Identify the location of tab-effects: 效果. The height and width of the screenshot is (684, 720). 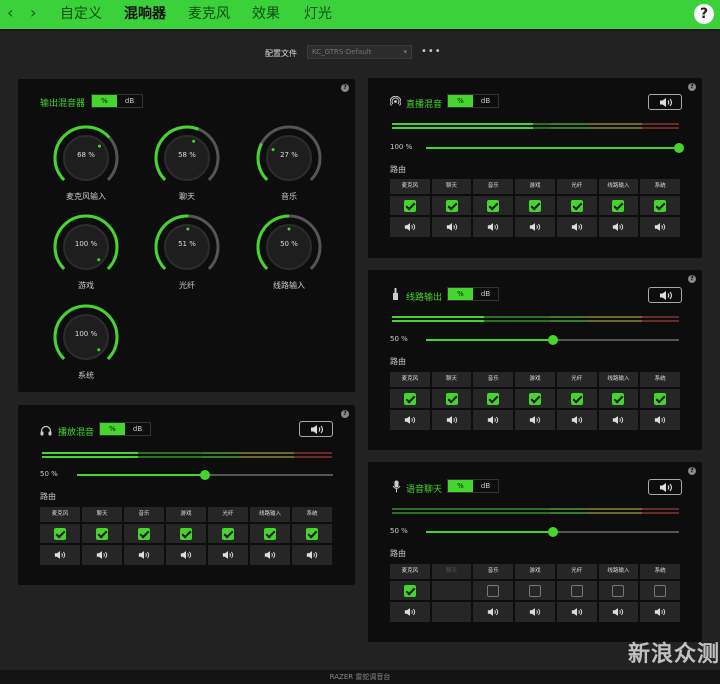
(266, 14).